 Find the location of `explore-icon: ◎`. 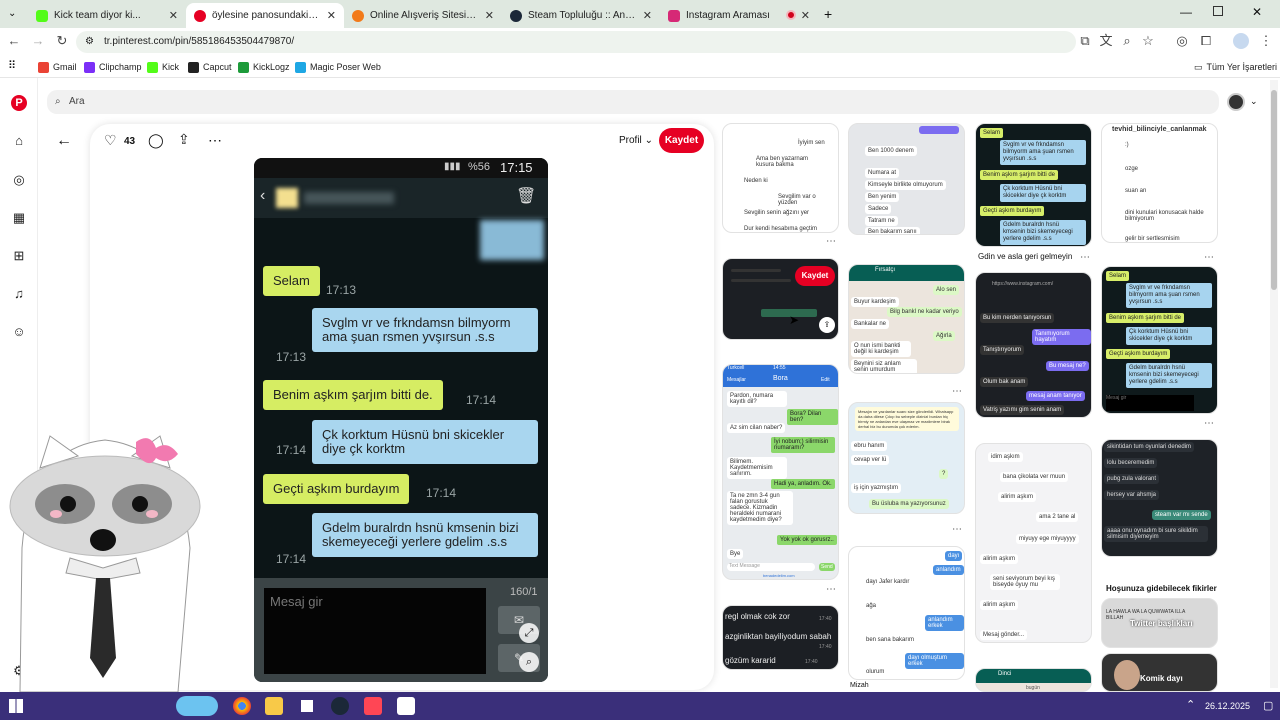

explore-icon: ◎ is located at coordinates (19, 180).